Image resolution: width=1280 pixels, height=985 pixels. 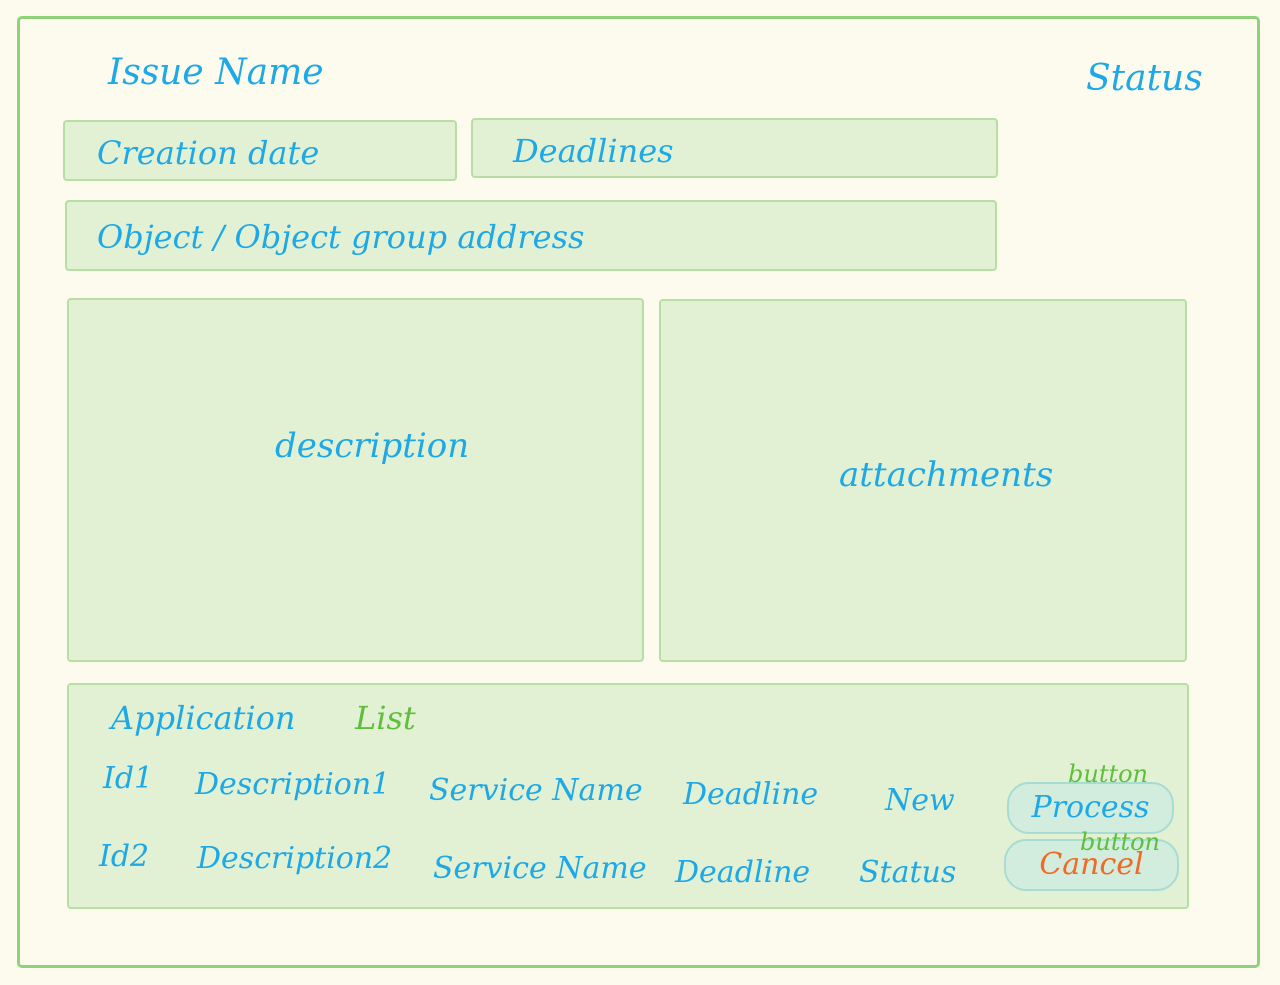 I want to click on object-address-field: Object / Object group address, so click(x=531, y=235).